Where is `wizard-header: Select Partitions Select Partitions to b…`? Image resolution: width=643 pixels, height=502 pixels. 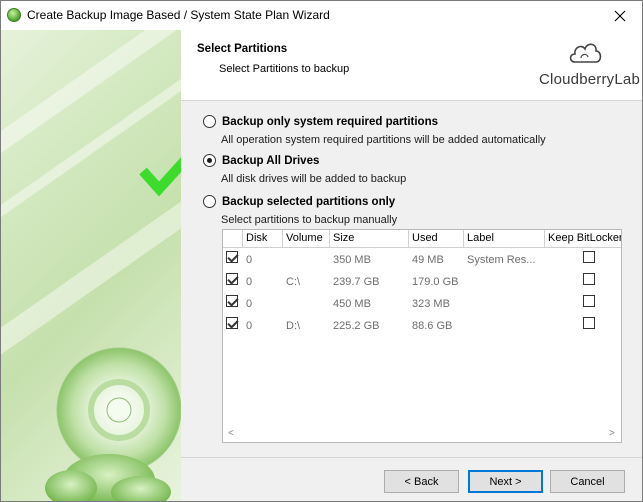 wizard-header: Select Partitions Select Partitions to b… is located at coordinates (411, 65).